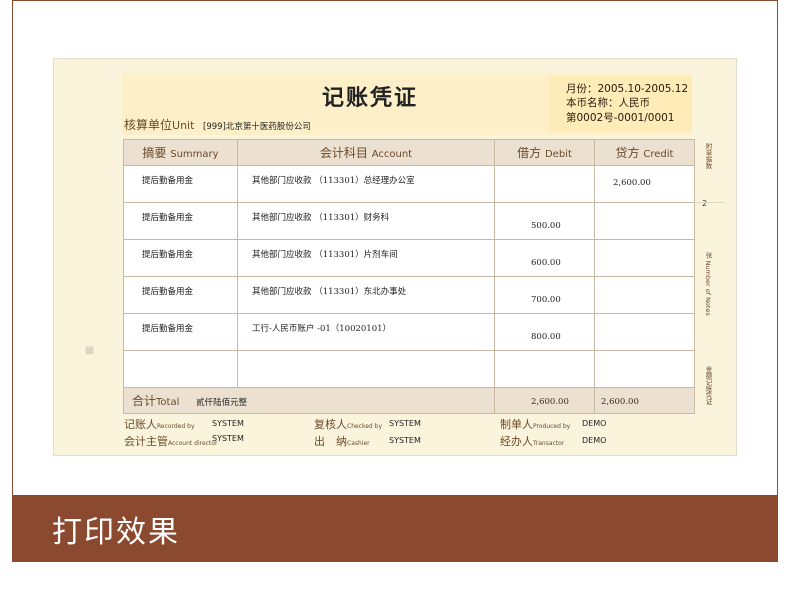 The height and width of the screenshot is (591, 790). I want to click on sig-recorded-label: 记账人Recorded by, so click(159, 424).